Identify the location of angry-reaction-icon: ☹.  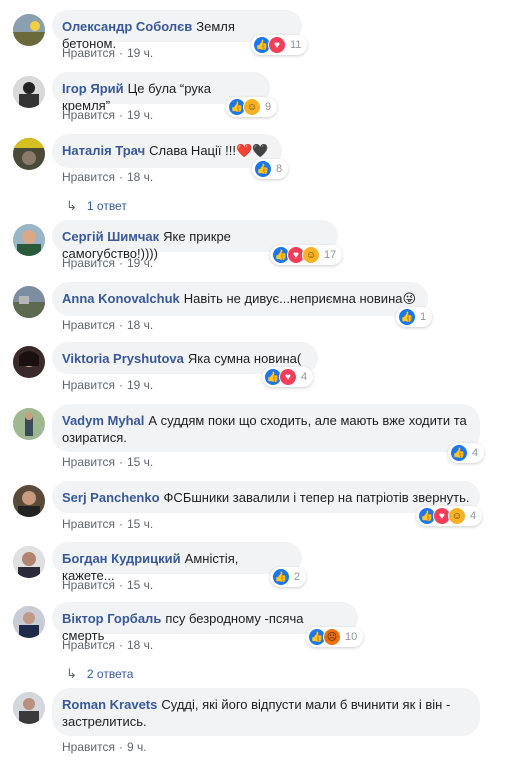
(332, 637).